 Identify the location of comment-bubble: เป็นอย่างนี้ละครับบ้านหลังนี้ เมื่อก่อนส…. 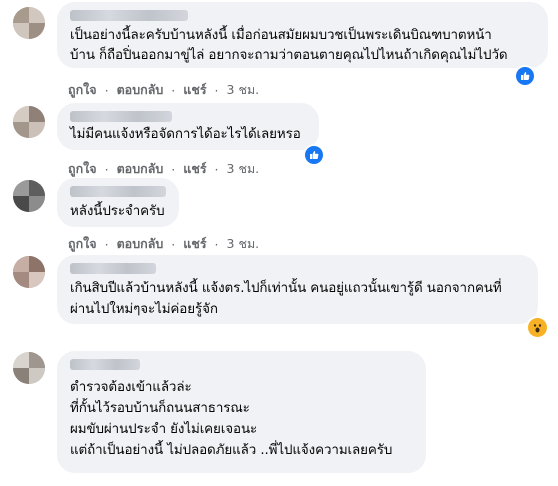
(302, 35).